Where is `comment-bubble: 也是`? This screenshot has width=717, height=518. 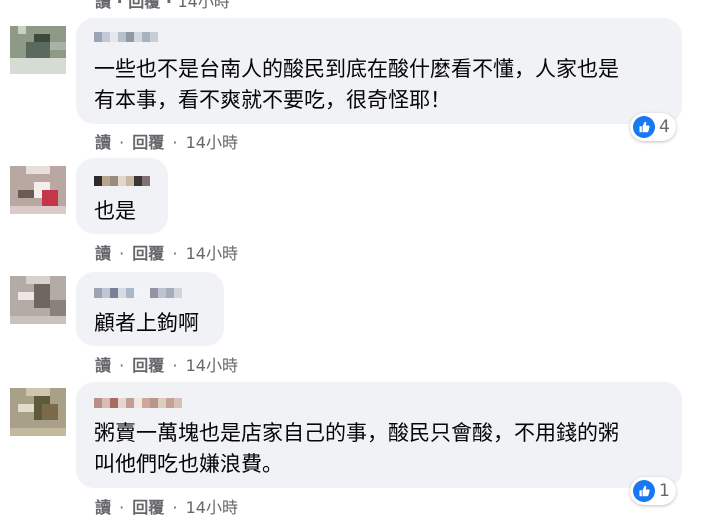 comment-bubble: 也是 is located at coordinates (122, 196).